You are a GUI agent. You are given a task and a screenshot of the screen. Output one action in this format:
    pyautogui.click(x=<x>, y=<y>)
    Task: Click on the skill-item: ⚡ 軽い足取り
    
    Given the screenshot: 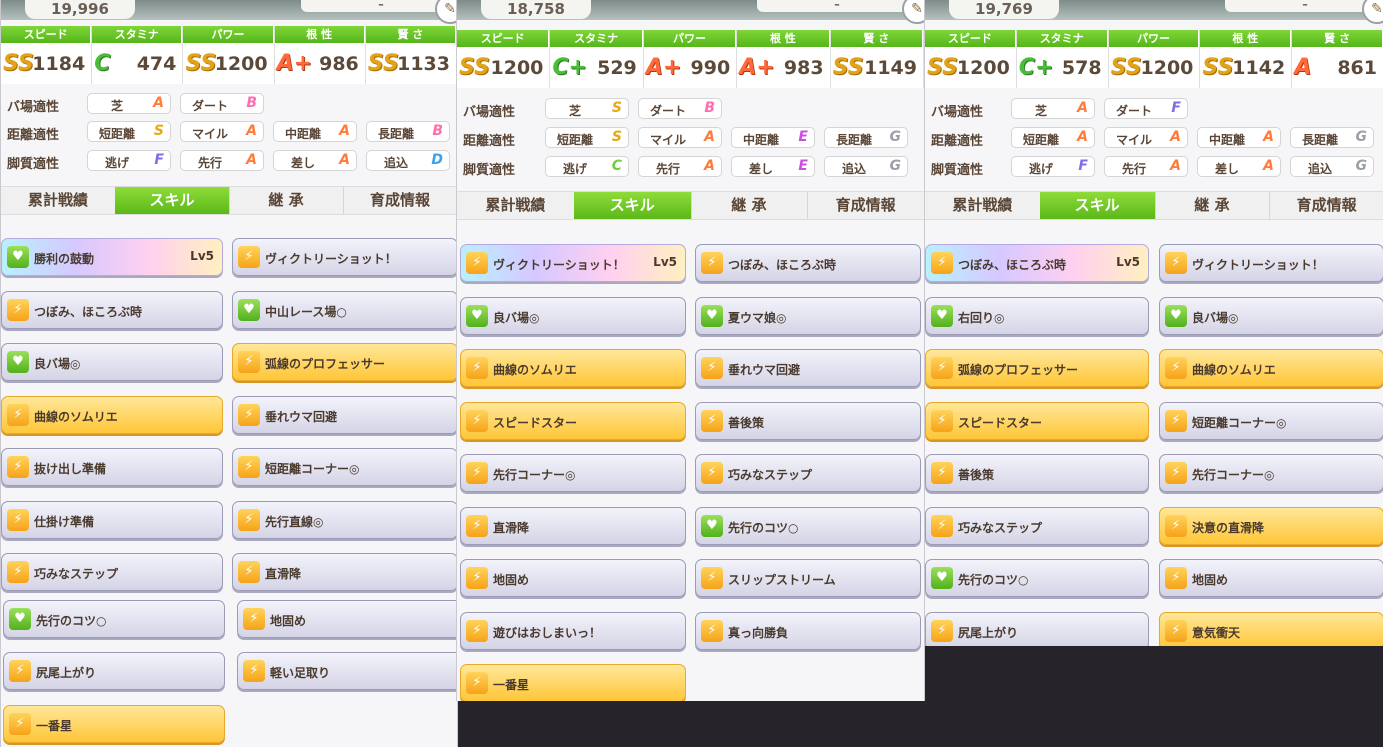 What is the action you would take?
    pyautogui.click(x=347, y=671)
    